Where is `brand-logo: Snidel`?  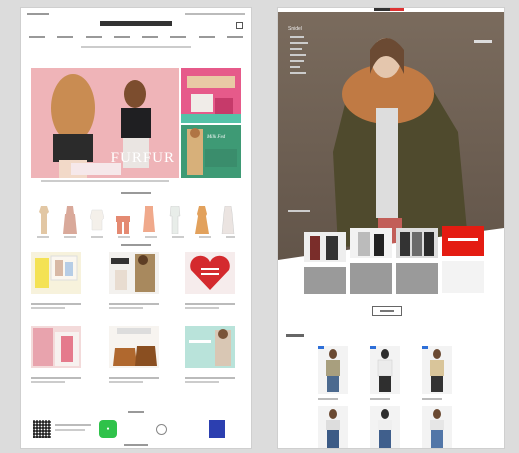 brand-logo: Snidel is located at coordinates (295, 29).